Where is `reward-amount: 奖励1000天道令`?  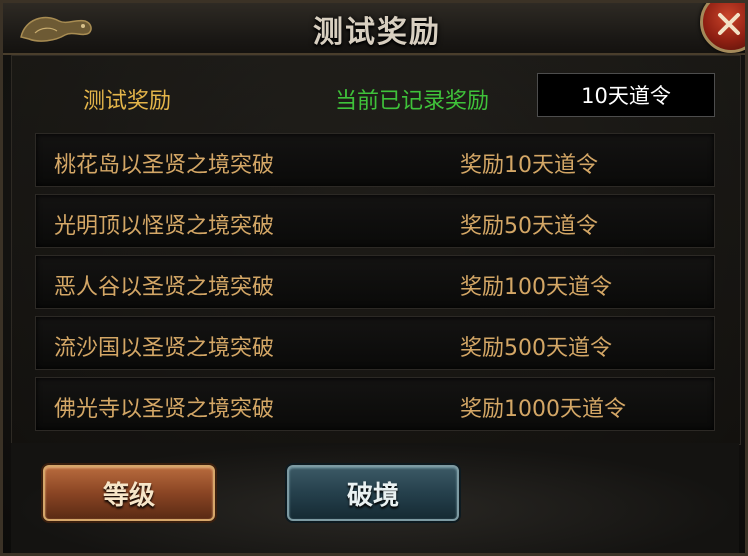
reward-amount: 奖励1000天道令 is located at coordinates (543, 409).